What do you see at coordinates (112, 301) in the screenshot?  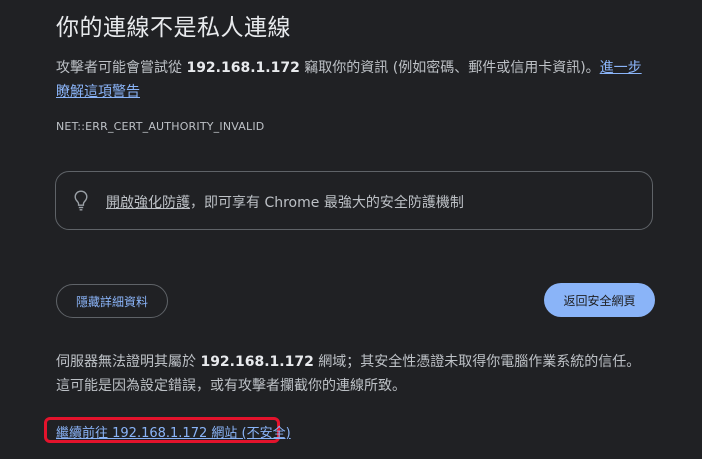 I see `hide-details-button: 隱藏詳細資料` at bounding box center [112, 301].